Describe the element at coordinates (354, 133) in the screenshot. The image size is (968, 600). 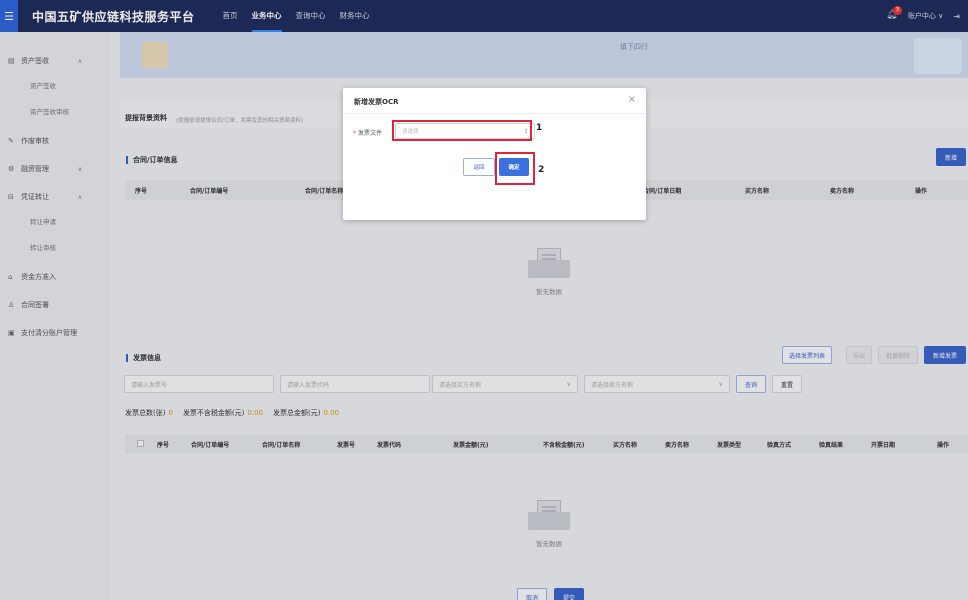
I see `required-mark: *` at that location.